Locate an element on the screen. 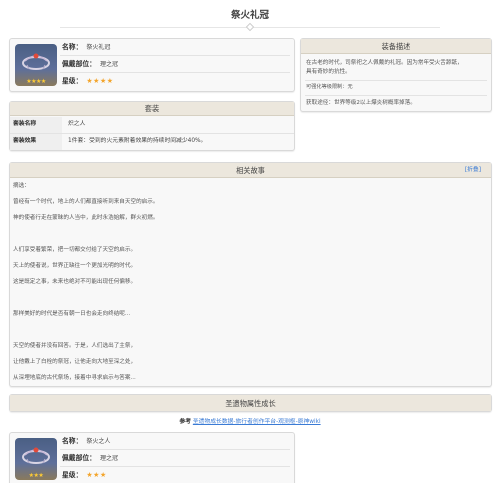 The height and width of the screenshot is (483, 500). rarity-stars: ★★★ is located at coordinates (96, 475).